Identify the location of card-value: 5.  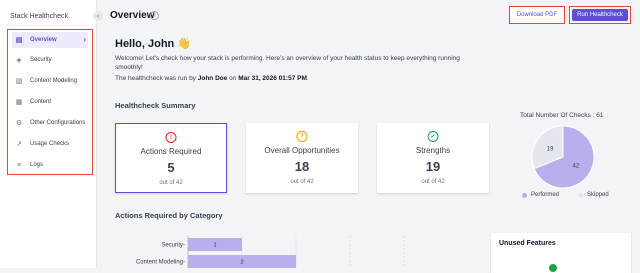
(171, 167).